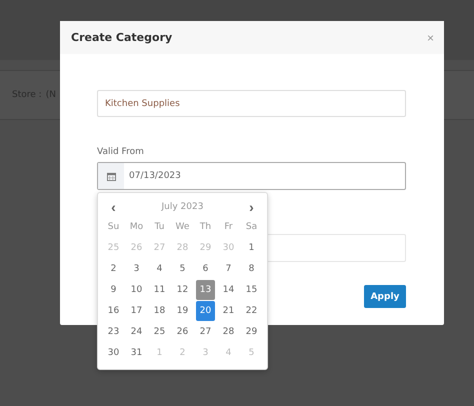 This screenshot has width=474, height=406. I want to click on calendar-day: 25, so click(159, 332).